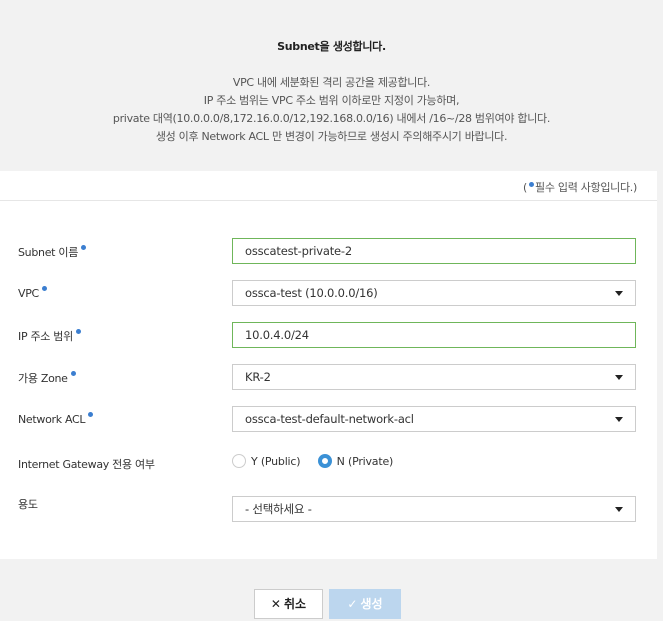  Describe the element at coordinates (311, 293) in the screenshot. I see `vpc-selected-value: ossca-test (10.0.0.0/16)` at that location.